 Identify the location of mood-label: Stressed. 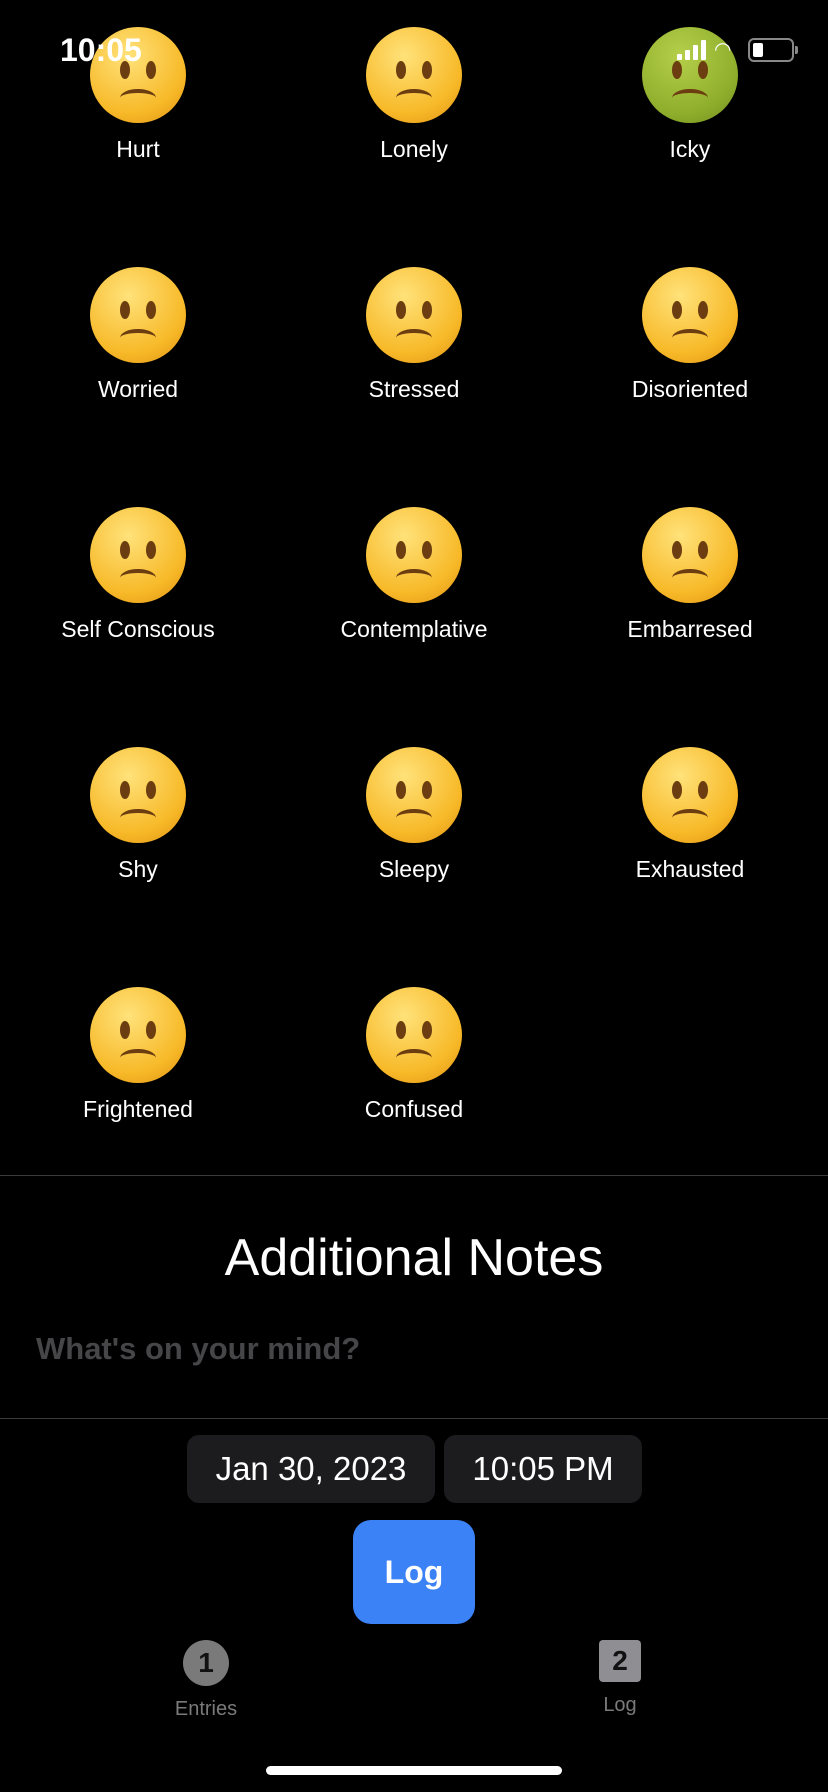
(414, 389).